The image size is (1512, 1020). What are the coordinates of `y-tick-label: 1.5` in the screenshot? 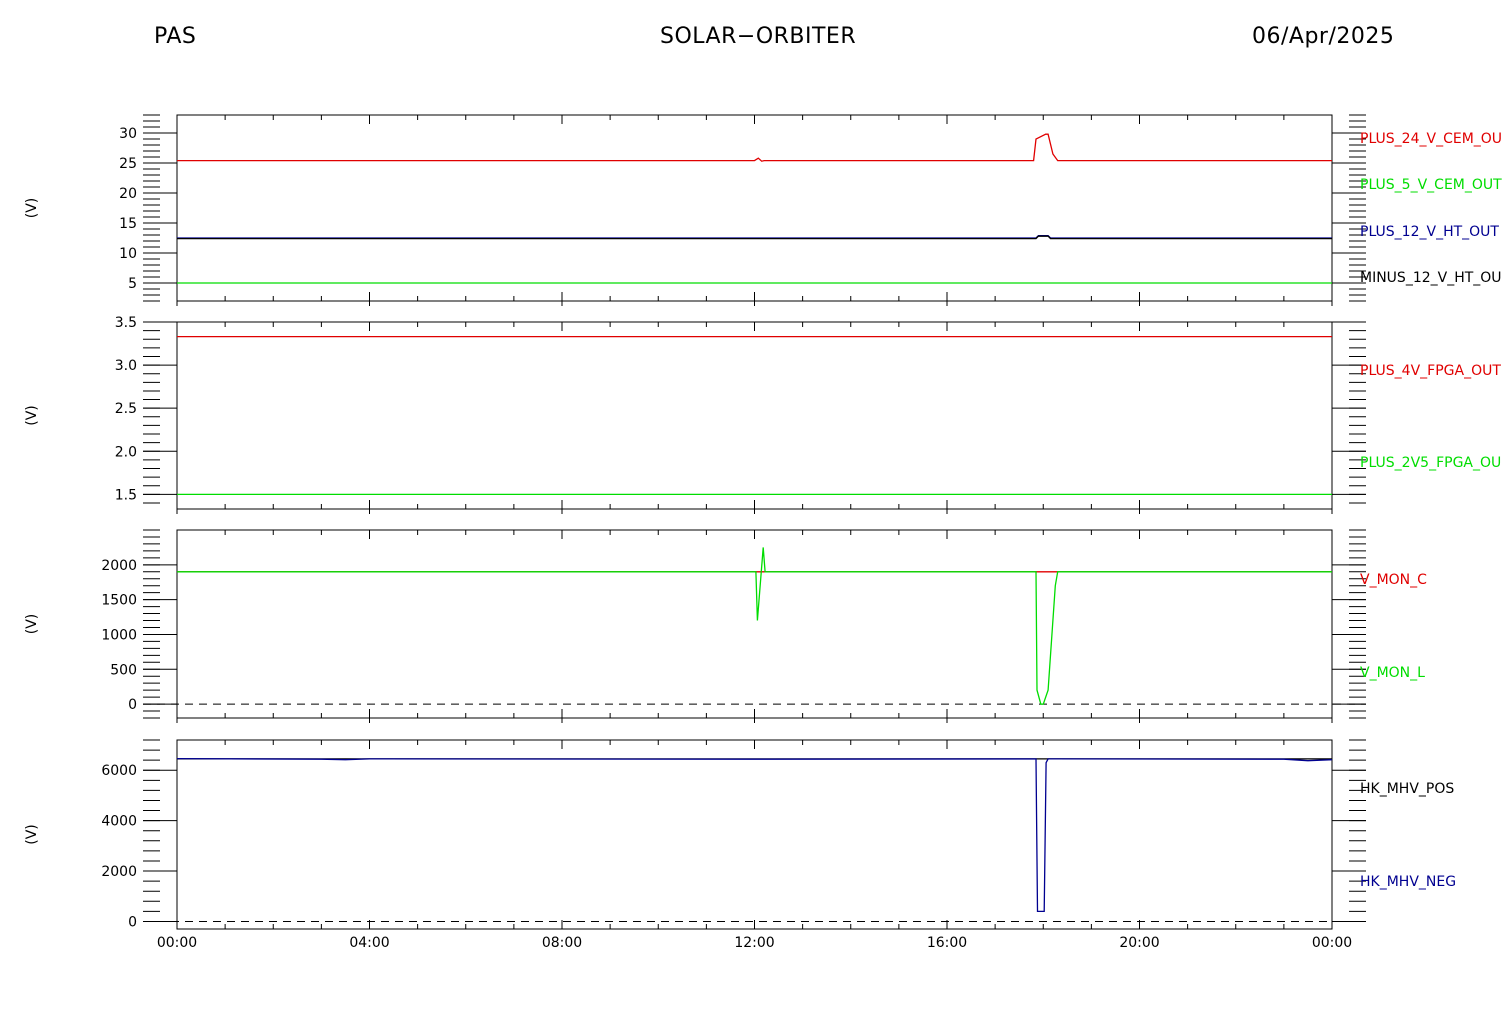 It's located at (126, 495).